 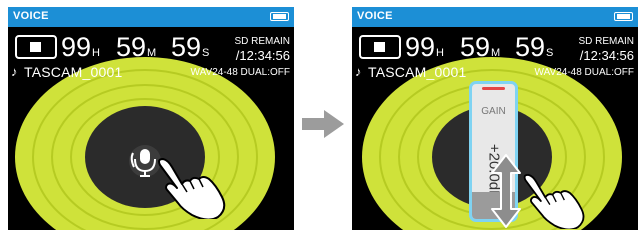 What do you see at coordinates (506, 191) in the screenshot?
I see `vertical-drag-arrow-icon` at bounding box center [506, 191].